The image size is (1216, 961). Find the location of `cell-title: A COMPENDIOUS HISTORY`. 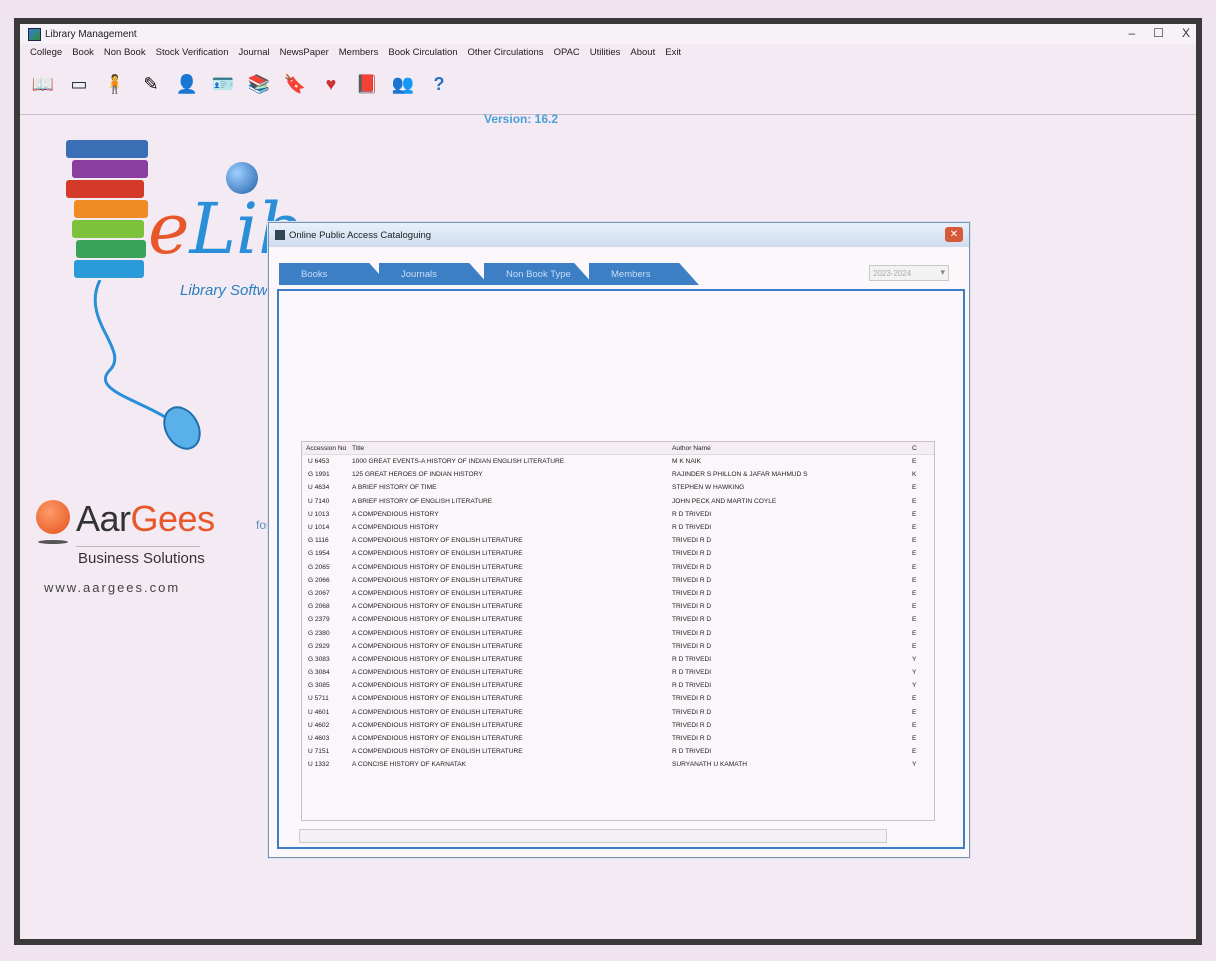

cell-title: A COMPENDIOUS HISTORY is located at coordinates (395, 514).